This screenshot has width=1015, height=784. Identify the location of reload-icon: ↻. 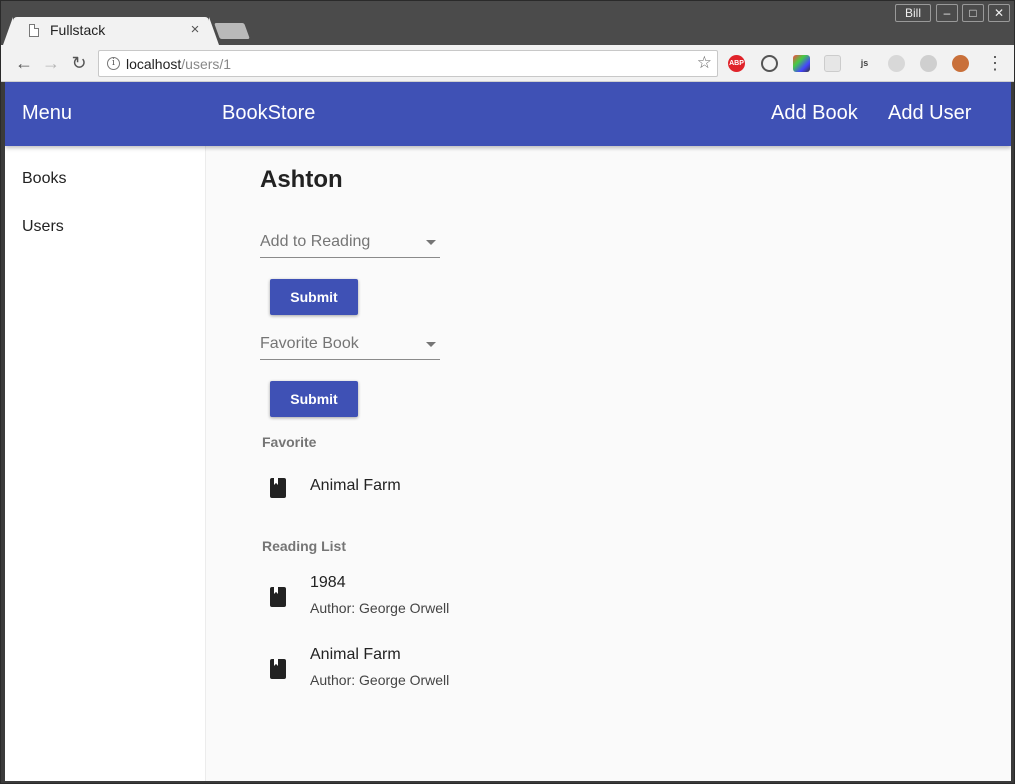
(79, 63).